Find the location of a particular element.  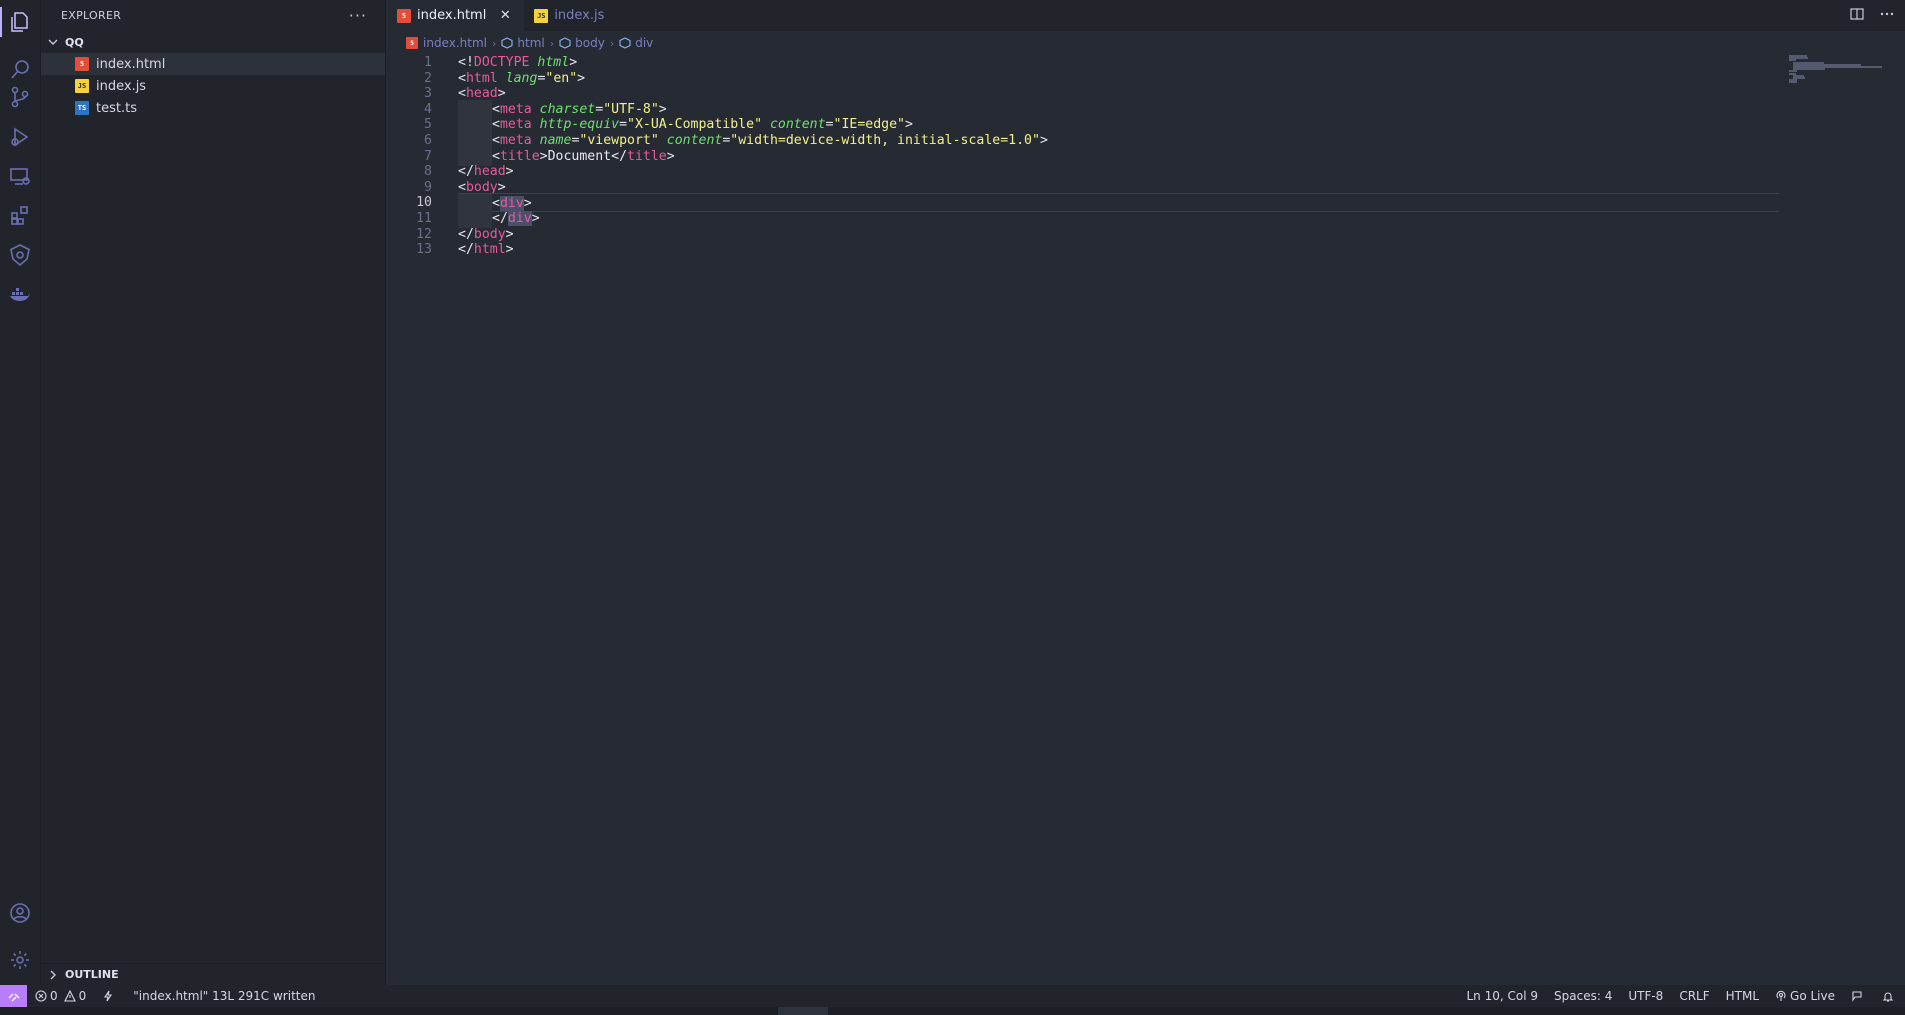

tab-label: index.html is located at coordinates (452, 15).